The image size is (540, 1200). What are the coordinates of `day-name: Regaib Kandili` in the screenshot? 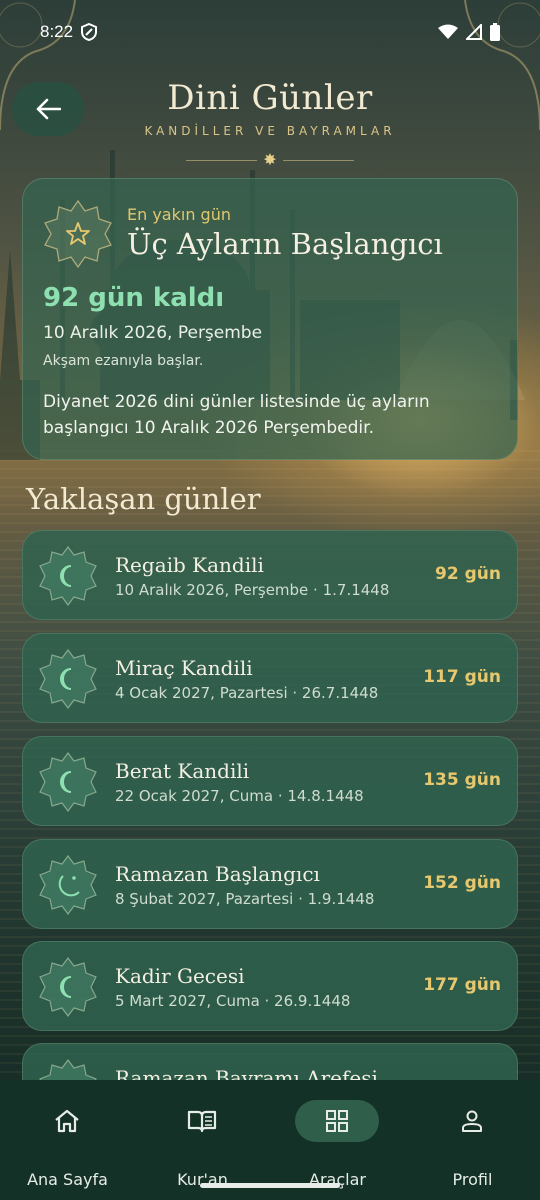 It's located at (189, 565).